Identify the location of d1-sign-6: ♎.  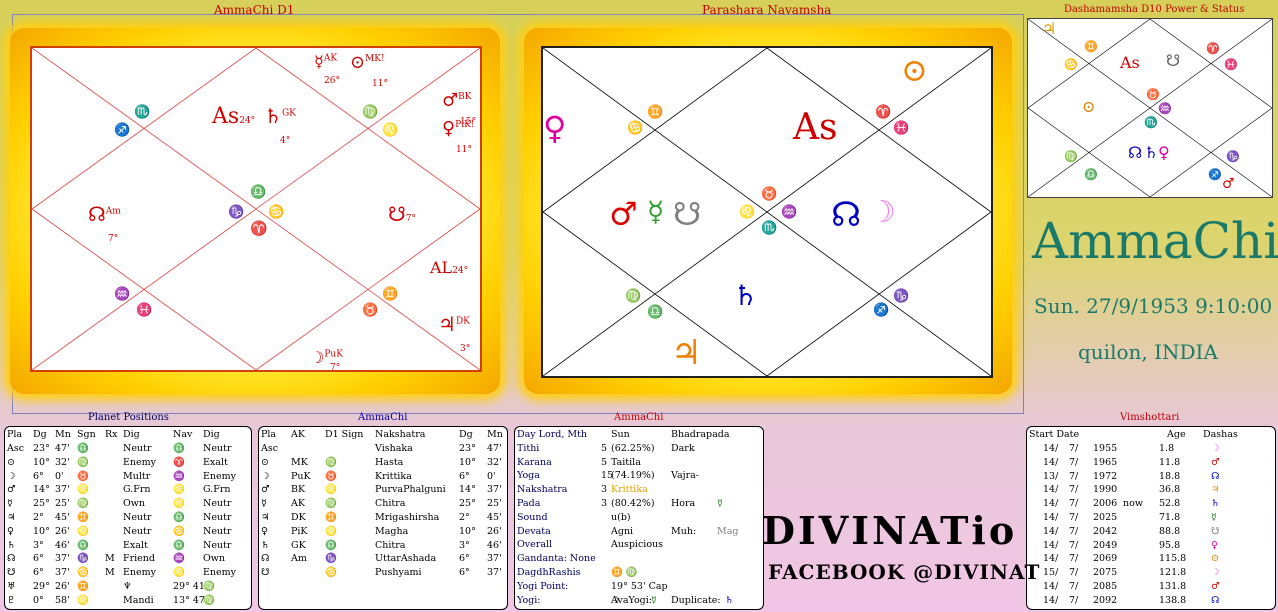
(258, 192).